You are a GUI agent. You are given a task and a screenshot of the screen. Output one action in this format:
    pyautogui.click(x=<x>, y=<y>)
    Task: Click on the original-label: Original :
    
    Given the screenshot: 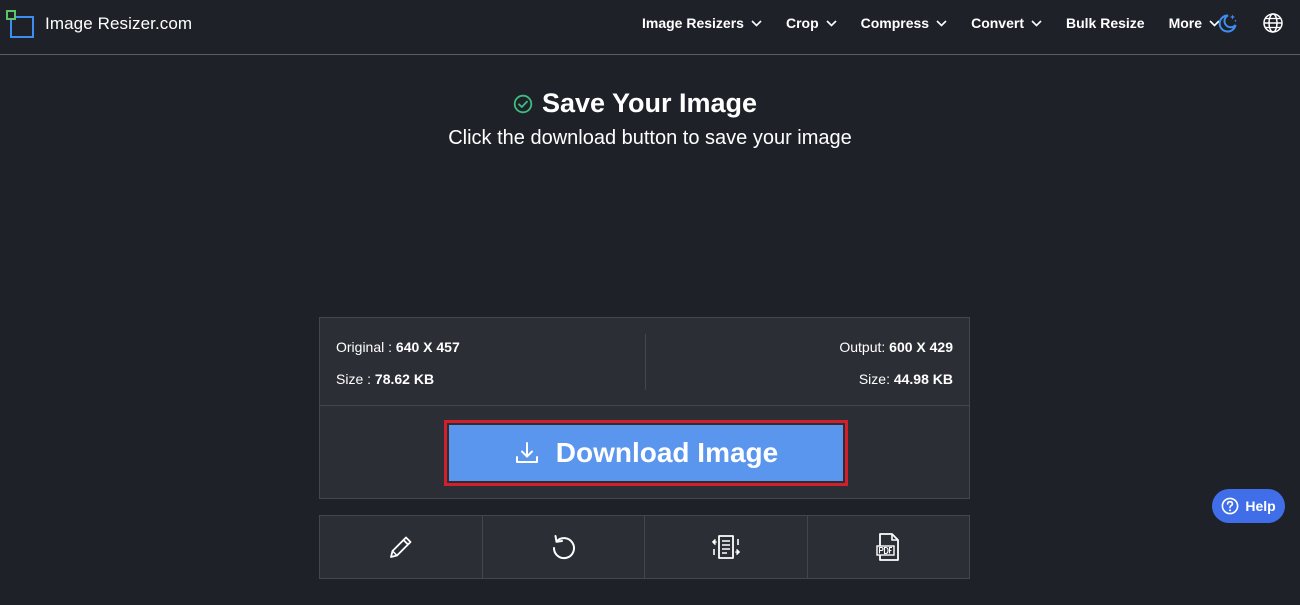 What is the action you would take?
    pyautogui.click(x=366, y=347)
    